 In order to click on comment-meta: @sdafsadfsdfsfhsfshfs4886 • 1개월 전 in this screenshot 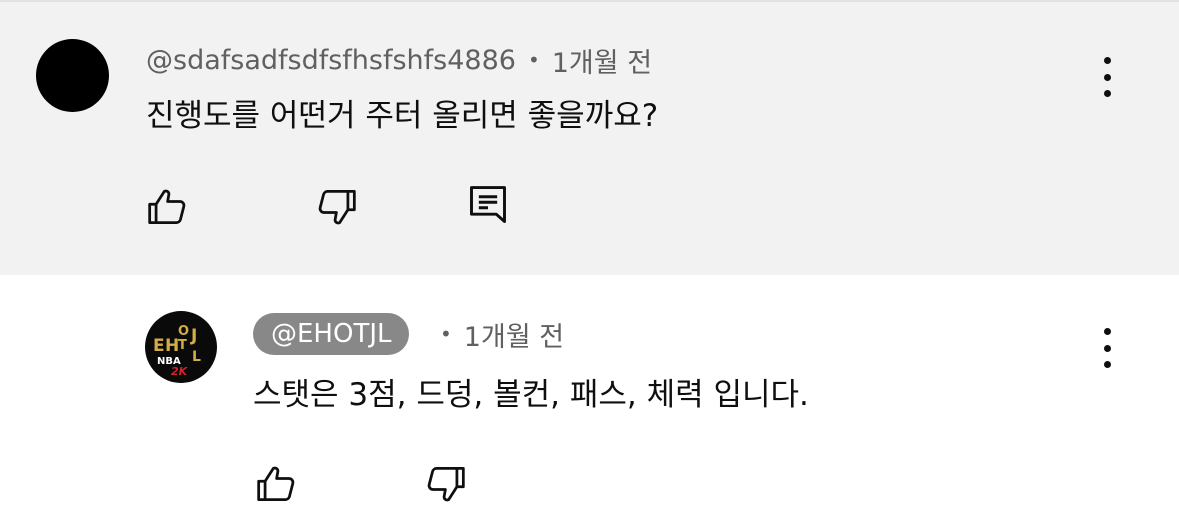, I will do `click(399, 60)`.